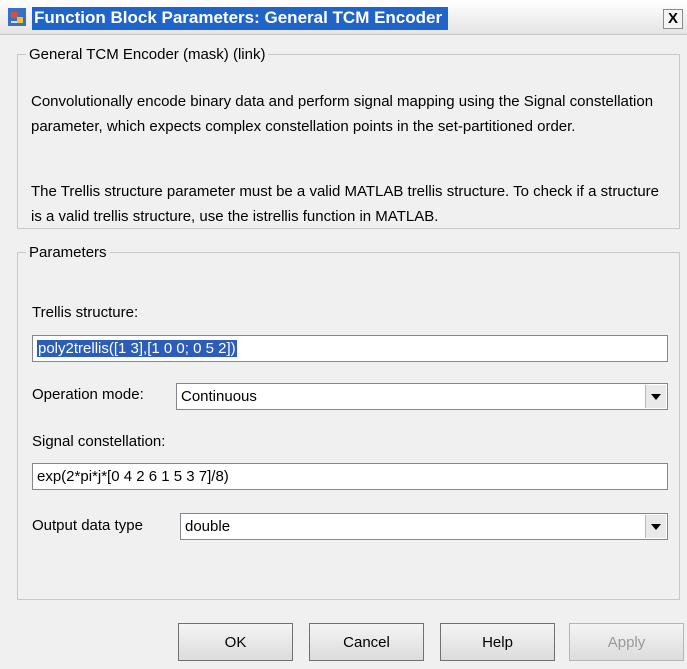 This screenshot has height=669, width=687. Describe the element at coordinates (85, 312) in the screenshot. I see `trellis-structure-label: Trellis structure:` at that location.